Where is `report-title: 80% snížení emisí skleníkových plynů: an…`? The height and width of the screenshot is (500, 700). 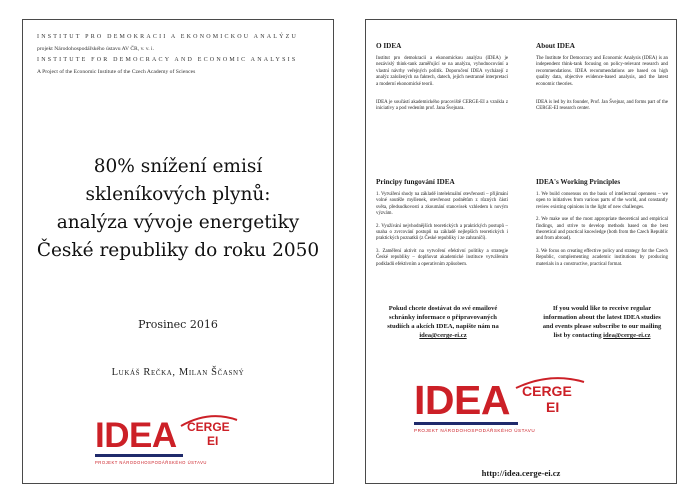
report-title: 80% snížení emisí skleníkových plynů: an… is located at coordinates (178, 209).